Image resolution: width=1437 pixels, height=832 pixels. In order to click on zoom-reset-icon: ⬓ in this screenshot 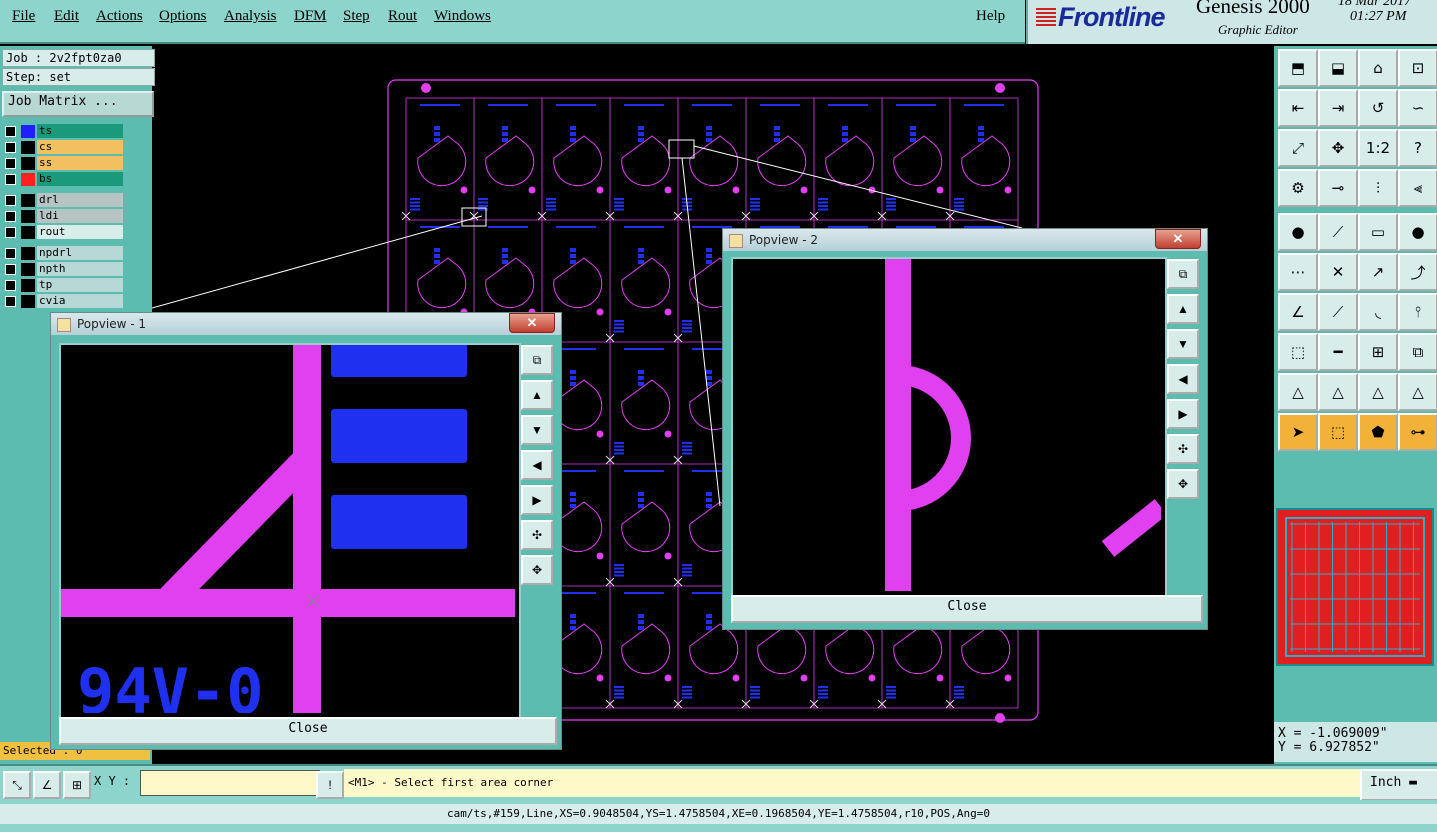, I will do `click(1338, 68)`.